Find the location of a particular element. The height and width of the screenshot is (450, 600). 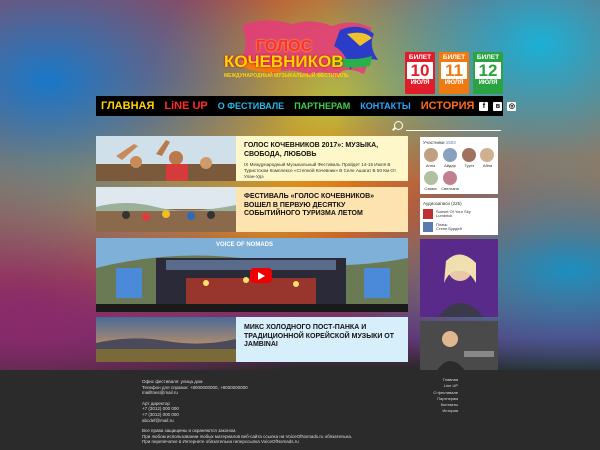

play-button is located at coordinates (261, 275).